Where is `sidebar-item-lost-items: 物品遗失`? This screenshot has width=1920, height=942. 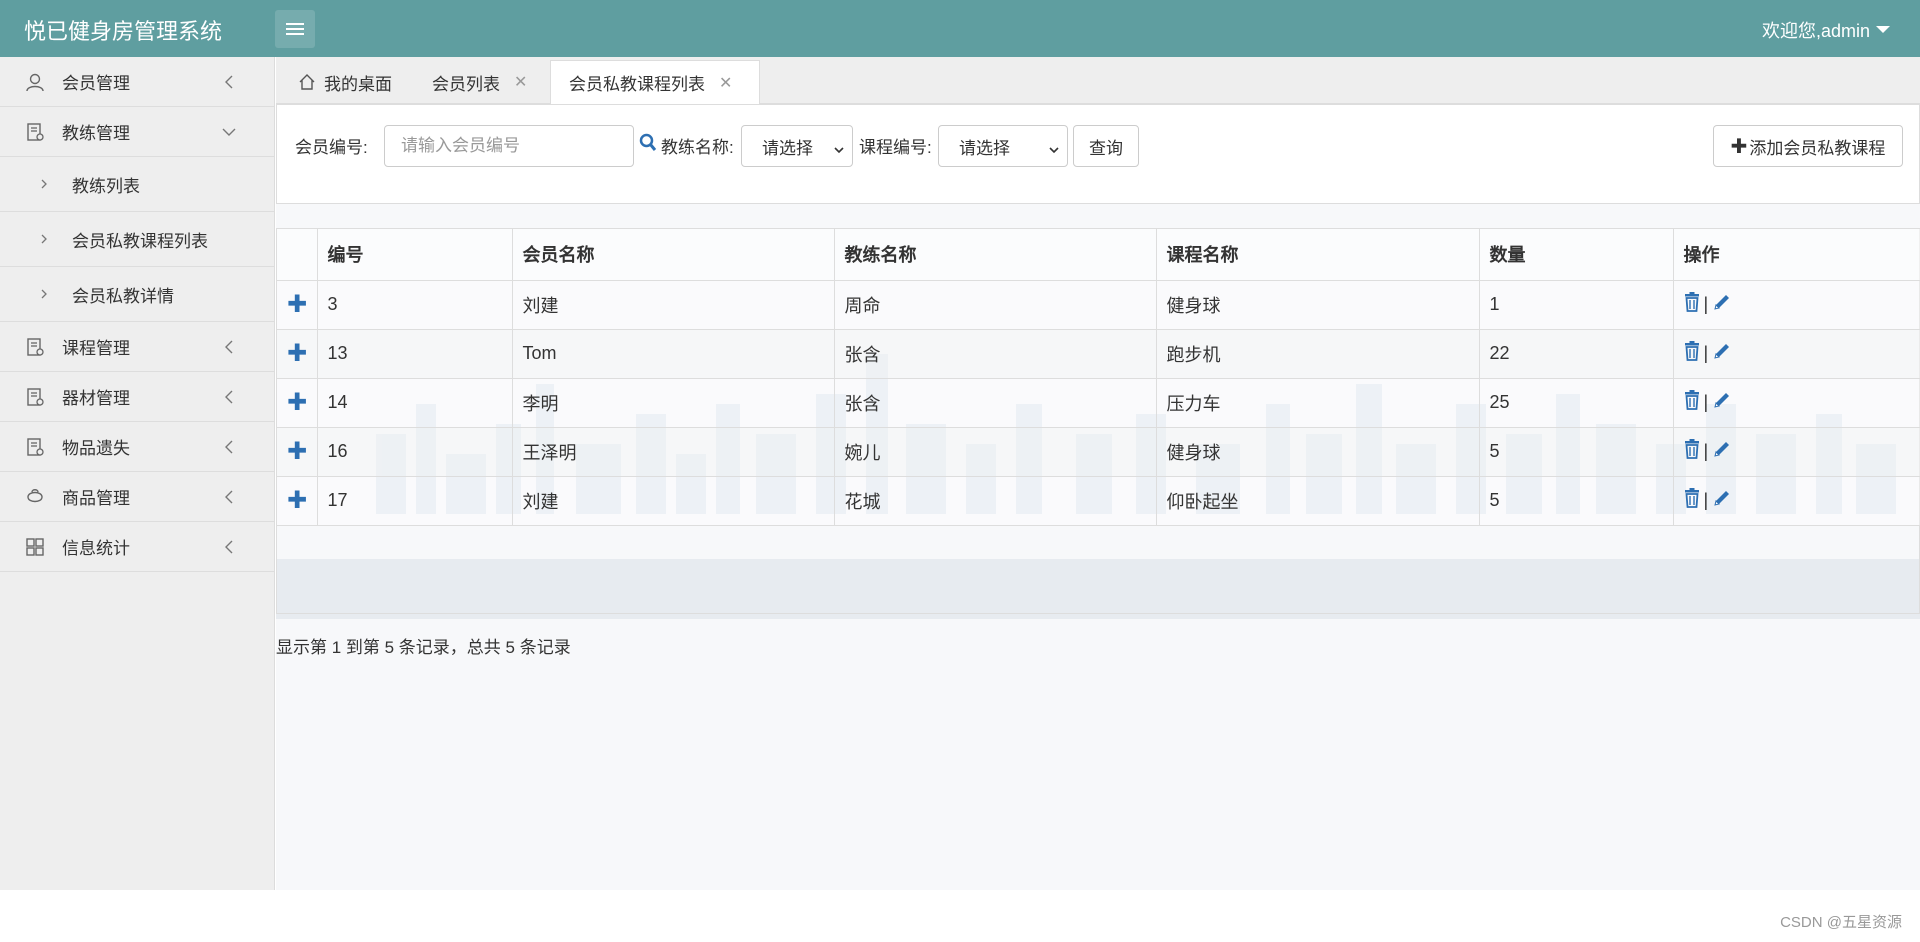 sidebar-item-lost-items: 物品遗失 is located at coordinates (137, 447).